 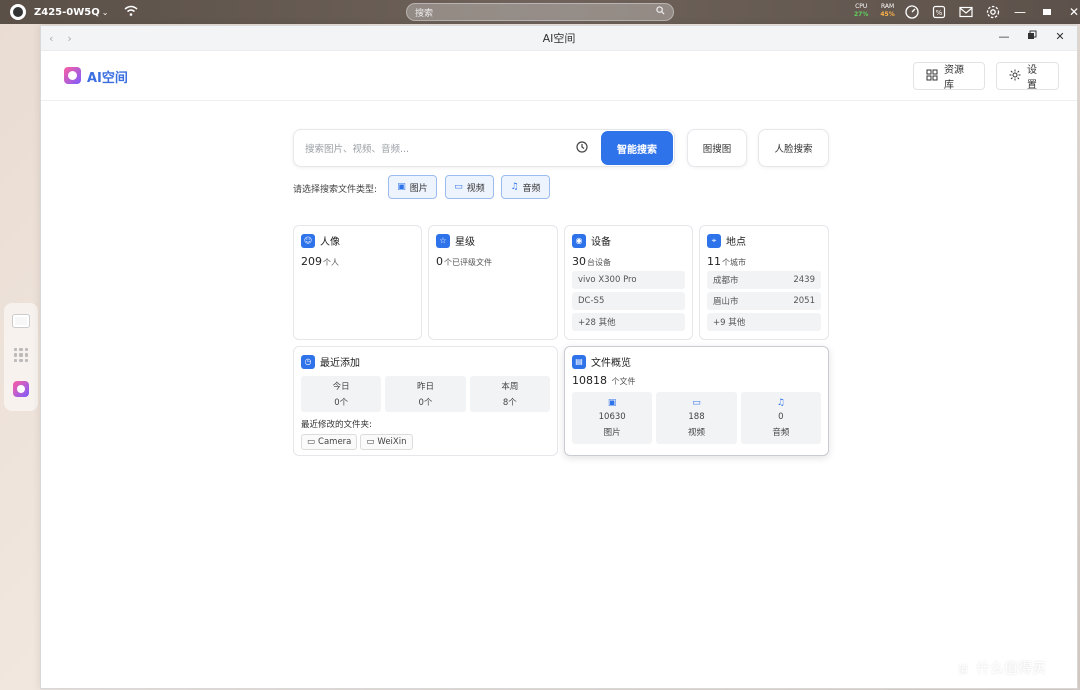 What do you see at coordinates (1004, 36) in the screenshot?
I see `window-minimize-icon: —` at bounding box center [1004, 36].